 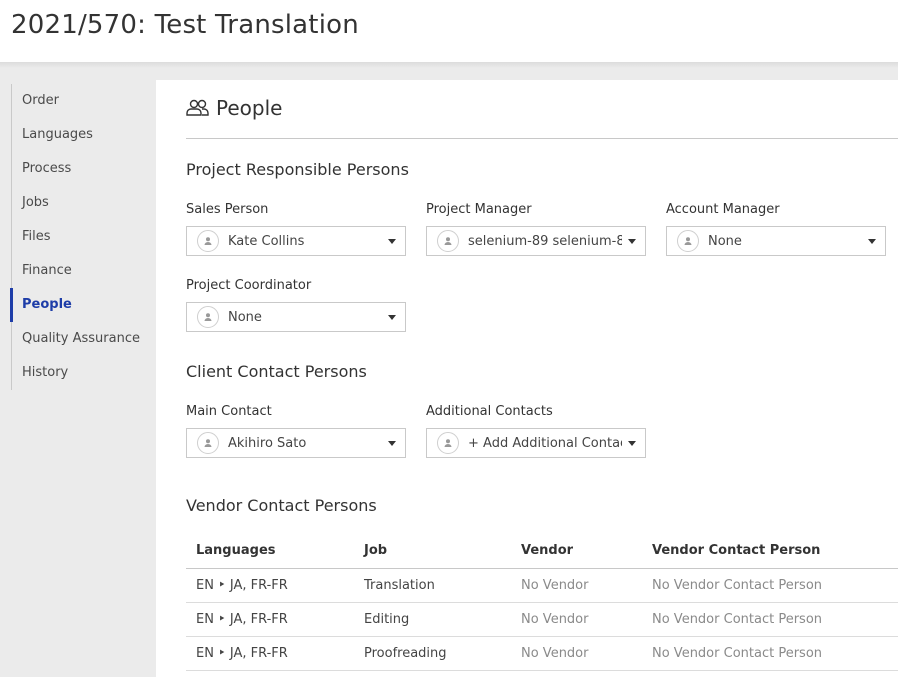 I want to click on column-header-languages: Languages, so click(x=270, y=551).